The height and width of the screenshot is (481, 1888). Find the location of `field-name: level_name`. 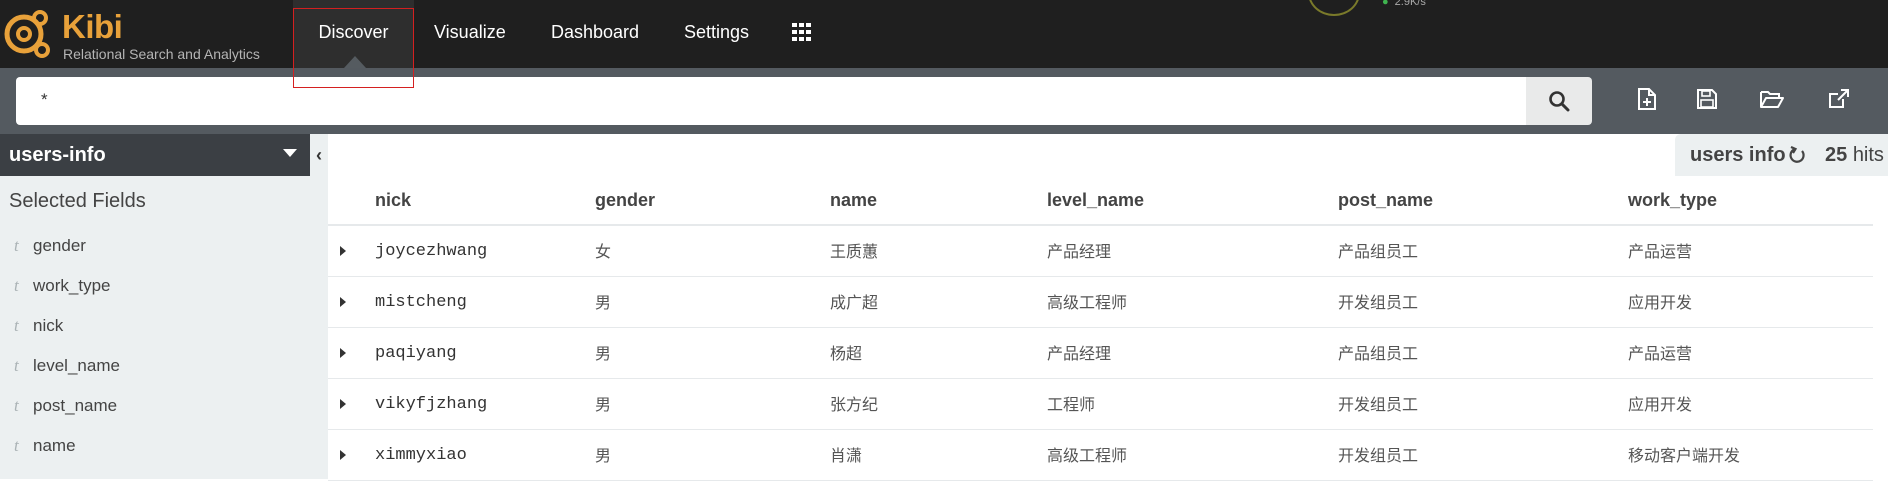

field-name: level_name is located at coordinates (76, 365).